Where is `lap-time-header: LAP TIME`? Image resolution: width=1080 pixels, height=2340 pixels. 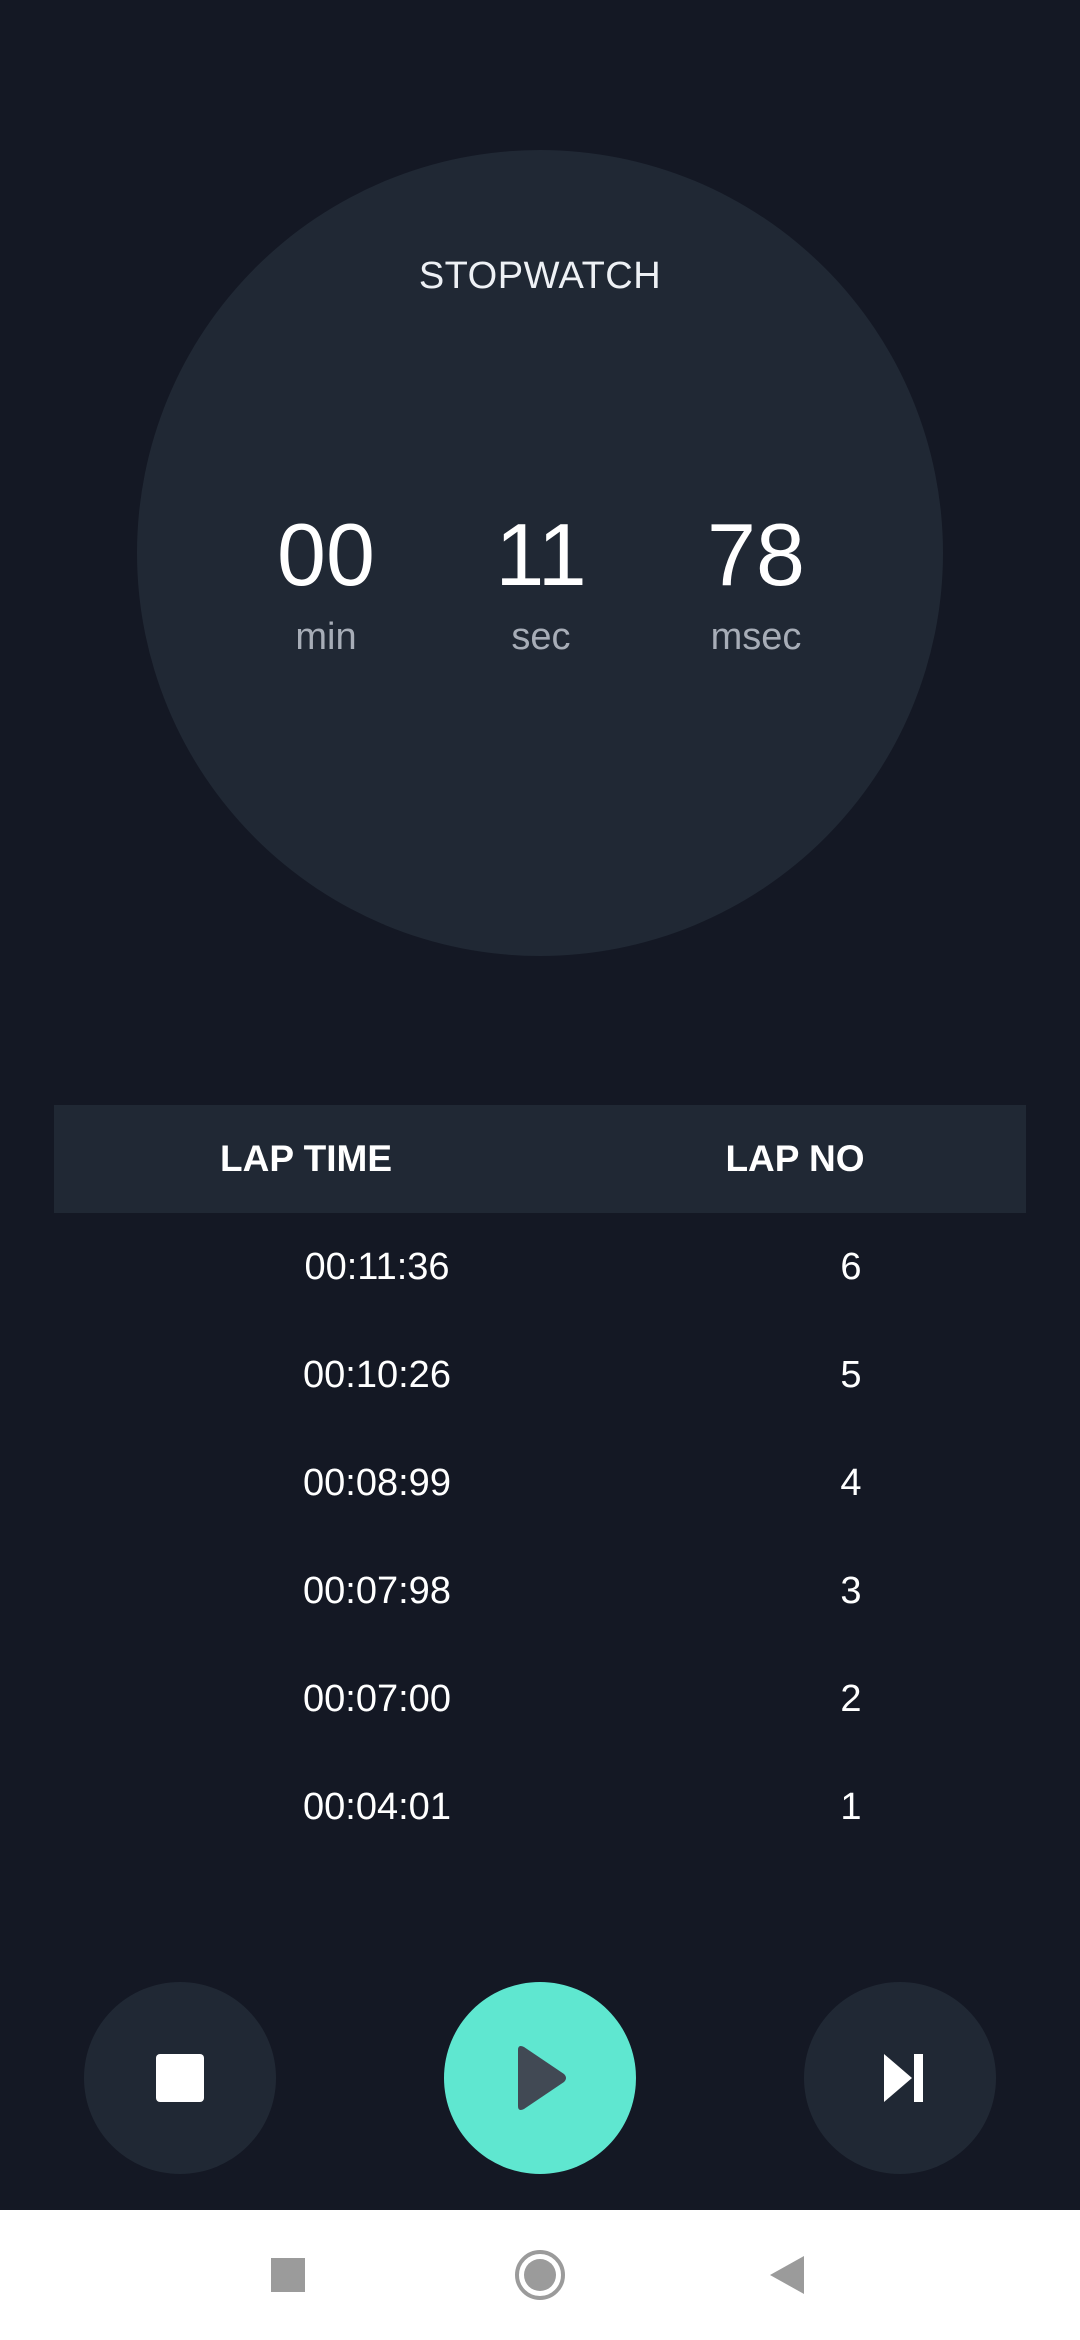
lap-time-header: LAP TIME is located at coordinates (306, 1158).